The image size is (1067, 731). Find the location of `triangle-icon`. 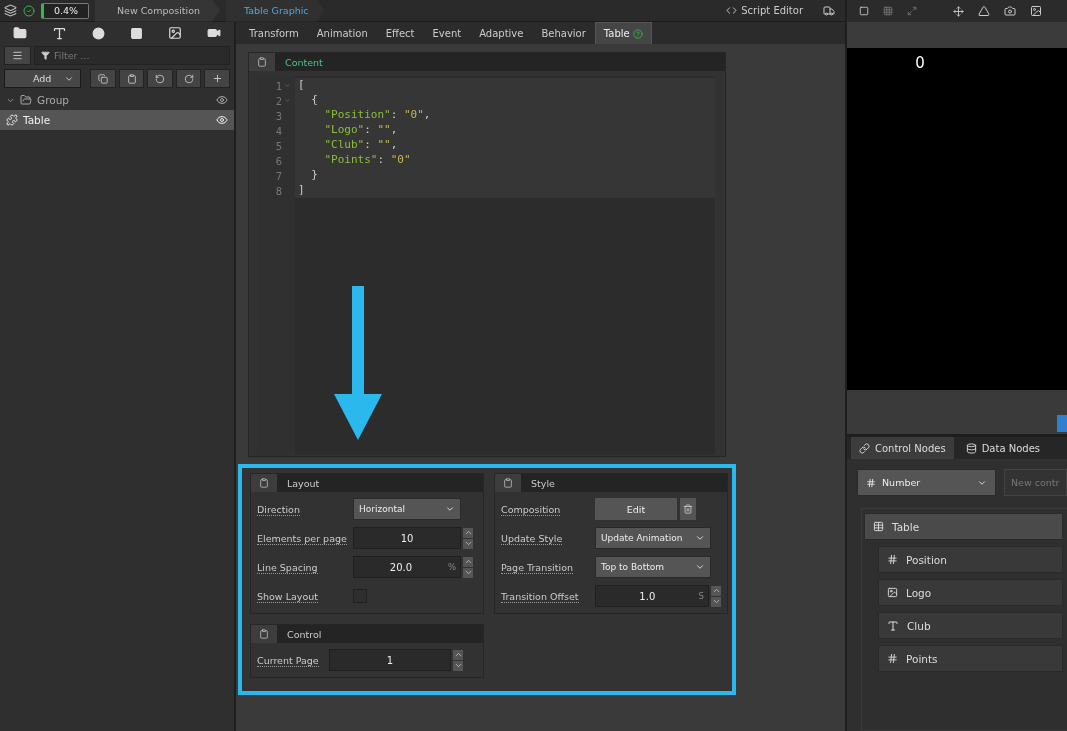

triangle-icon is located at coordinates (984, 11).